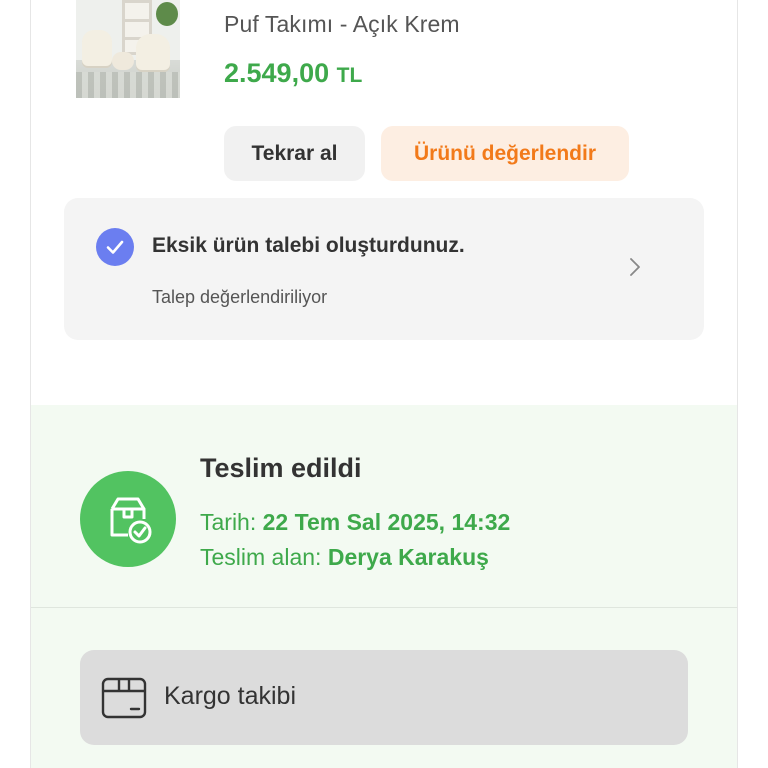 The width and height of the screenshot is (768, 768). I want to click on product-price: 2.549,00 TL, so click(293, 73).